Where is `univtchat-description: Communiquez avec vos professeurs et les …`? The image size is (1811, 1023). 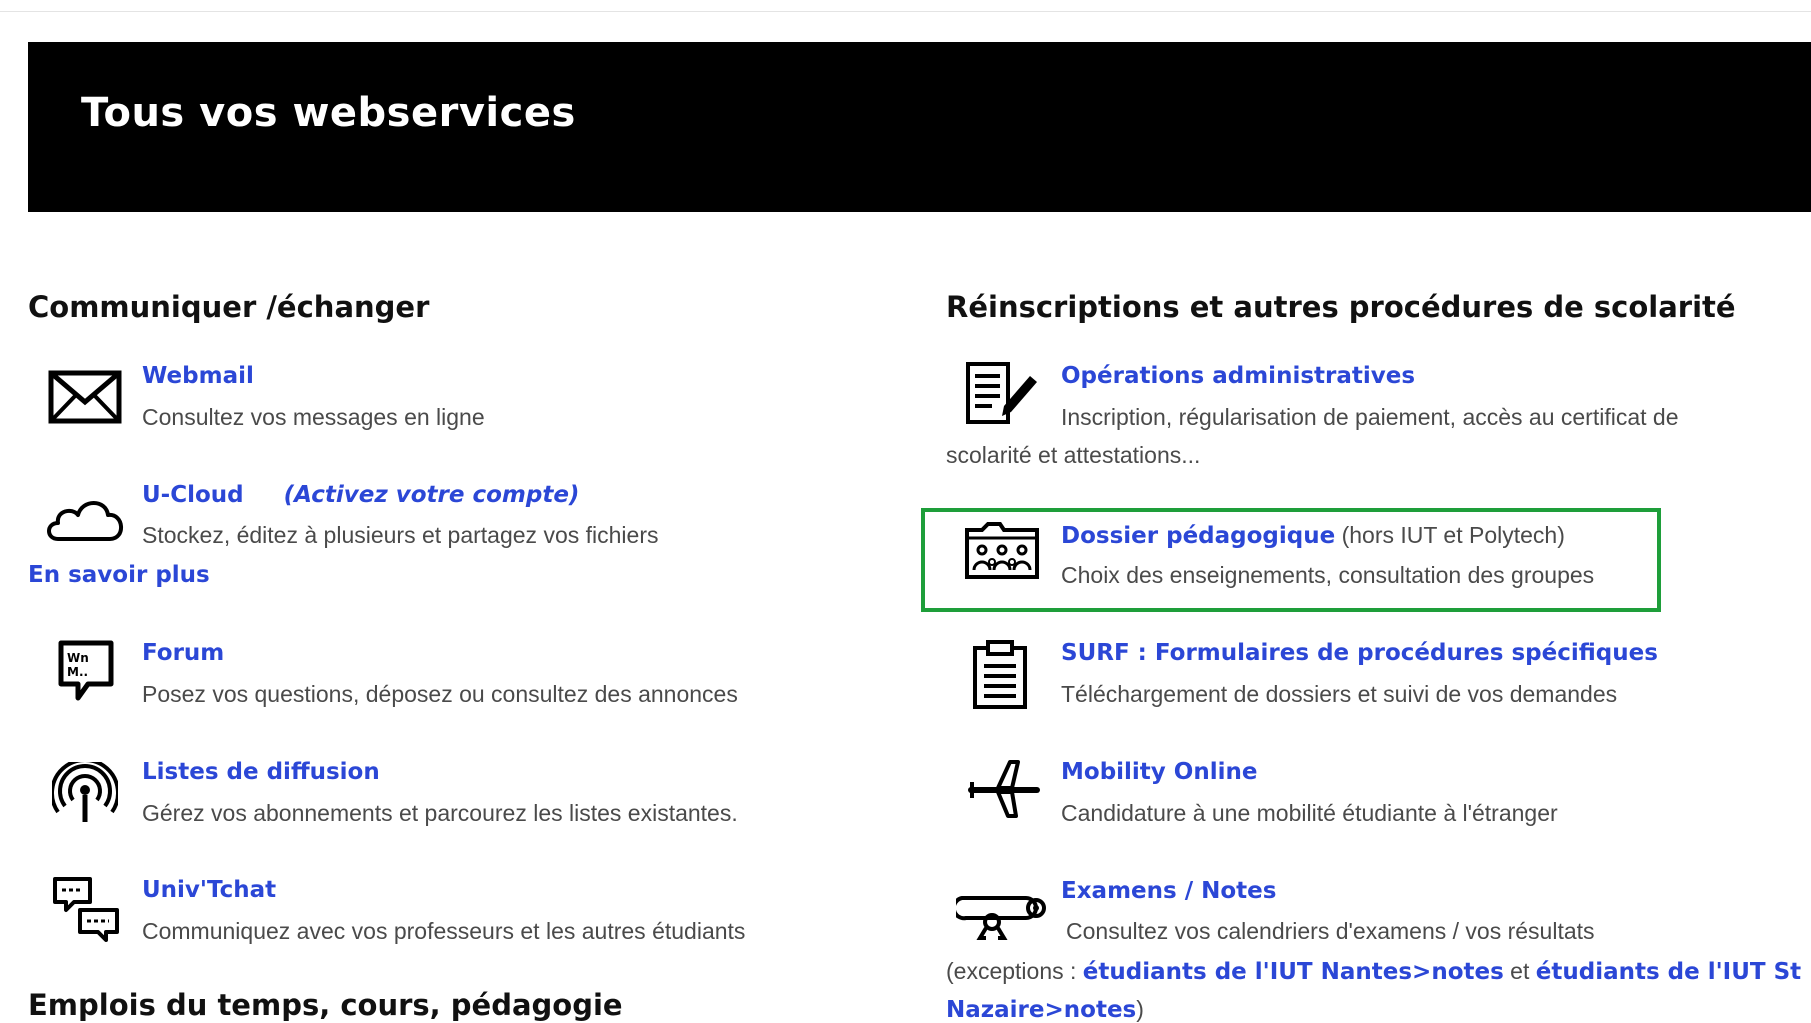
univtchat-description: Communiquez avec vos professeurs et les … is located at coordinates (444, 931).